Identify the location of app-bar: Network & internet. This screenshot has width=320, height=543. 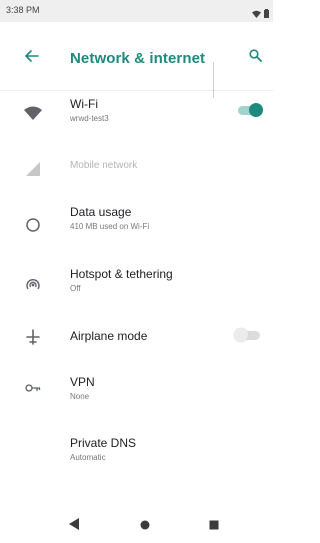
(136, 56).